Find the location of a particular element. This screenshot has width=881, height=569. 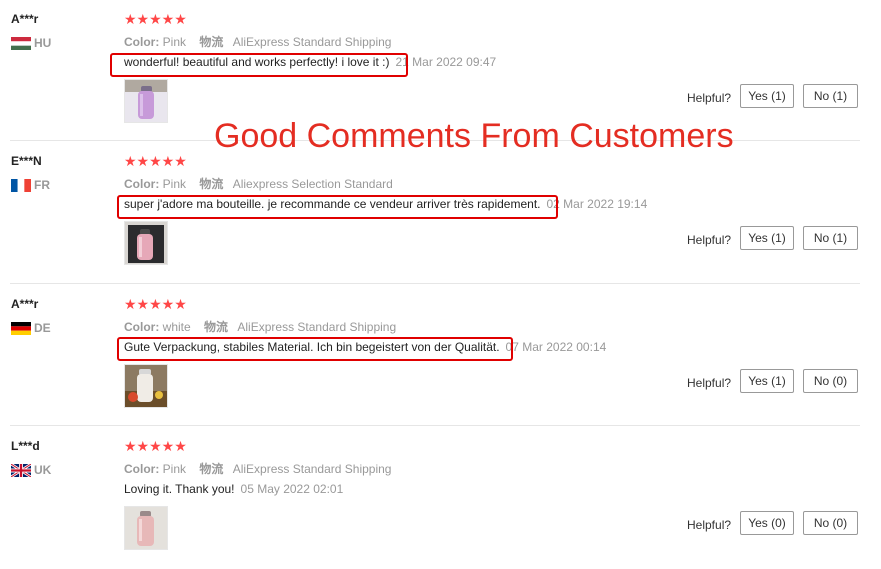

helpful-yes-button: Yes (0) is located at coordinates (767, 523).